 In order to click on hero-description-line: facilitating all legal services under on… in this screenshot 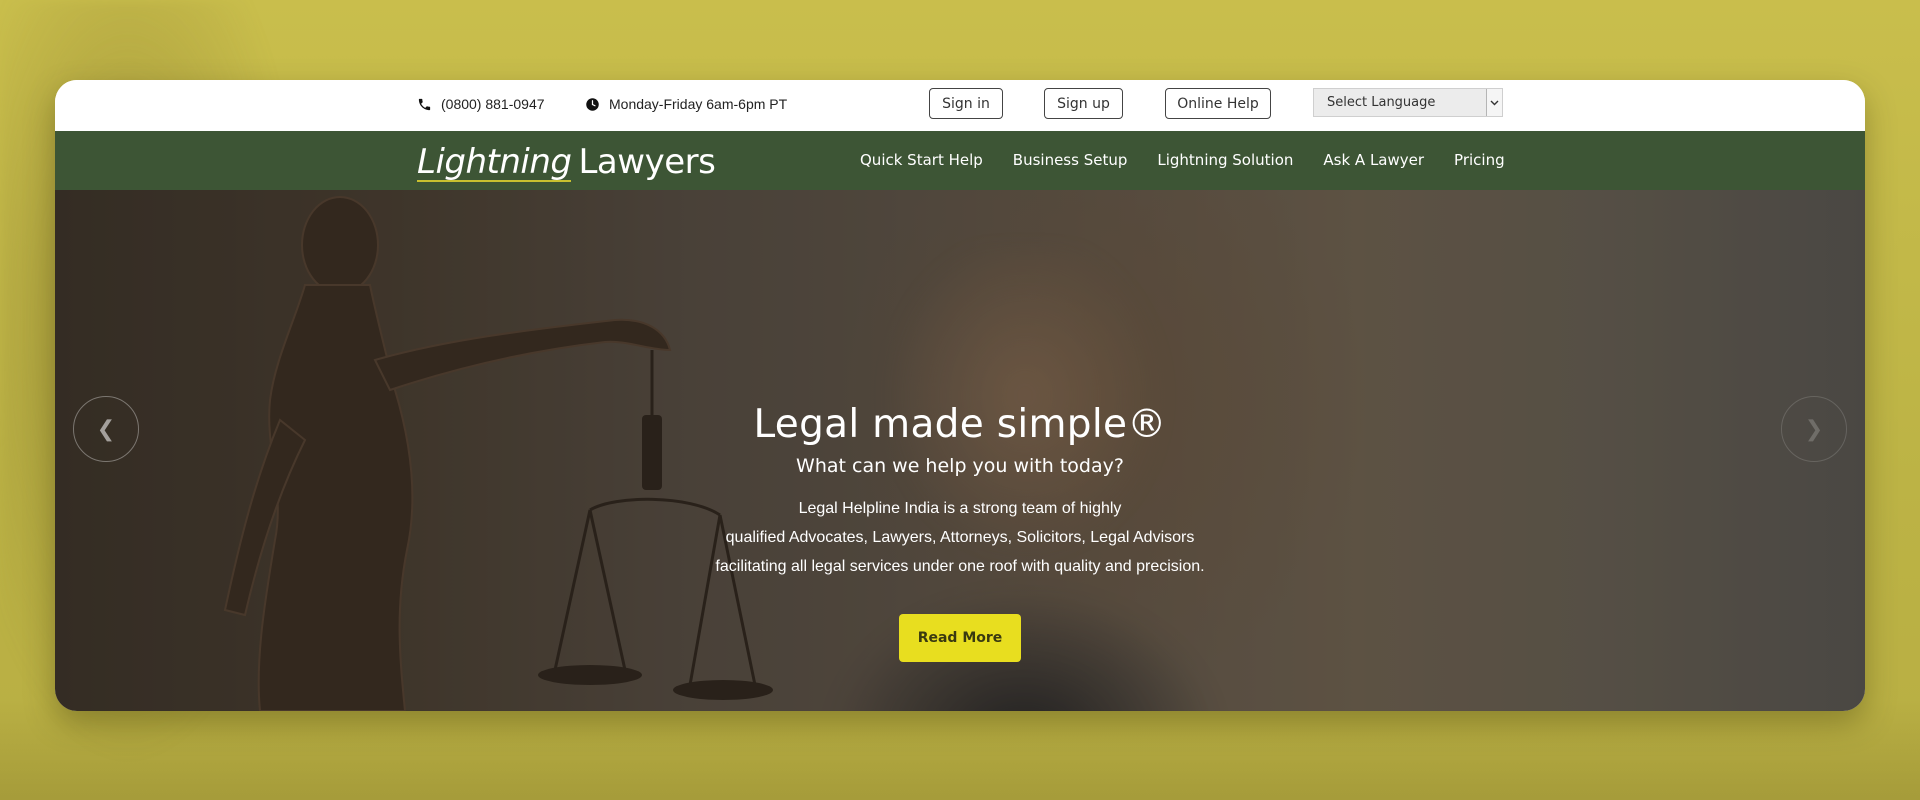, I will do `click(960, 566)`.